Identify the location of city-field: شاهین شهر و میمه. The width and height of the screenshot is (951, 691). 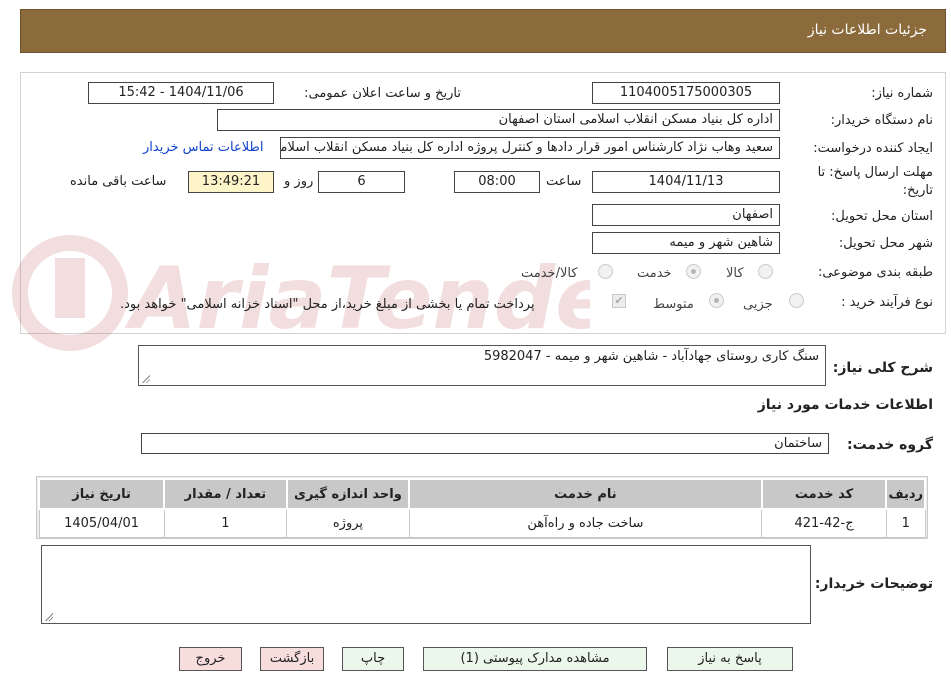
(686, 243).